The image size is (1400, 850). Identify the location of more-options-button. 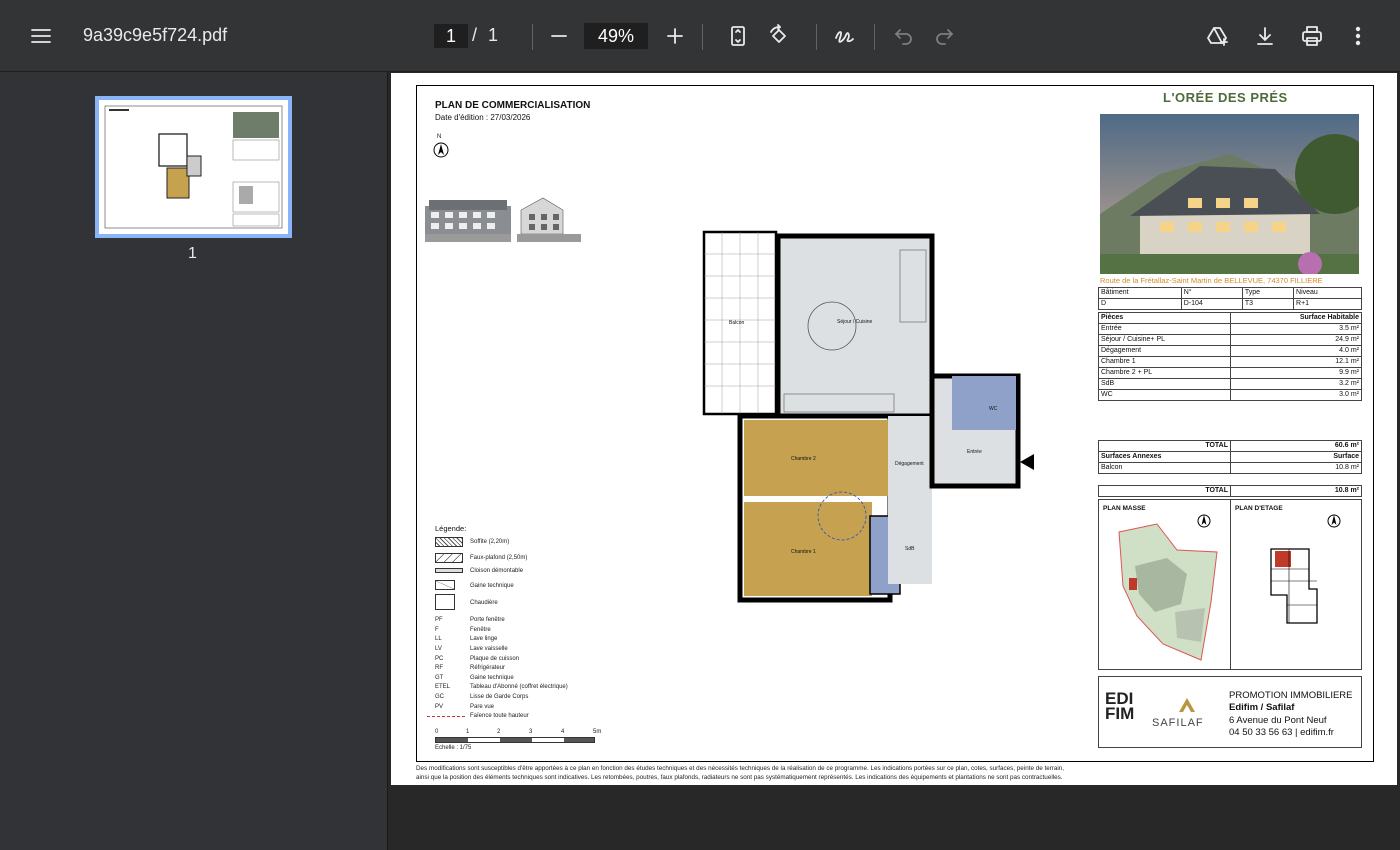
(1358, 36).